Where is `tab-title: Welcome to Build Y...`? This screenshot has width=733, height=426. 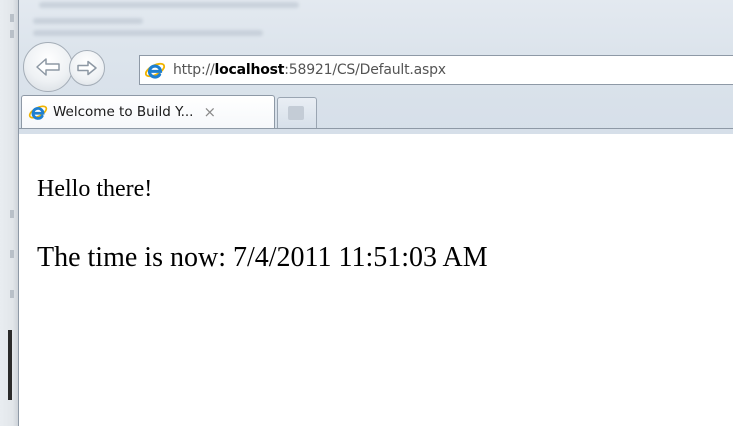 tab-title: Welcome to Build Y... is located at coordinates (123, 112).